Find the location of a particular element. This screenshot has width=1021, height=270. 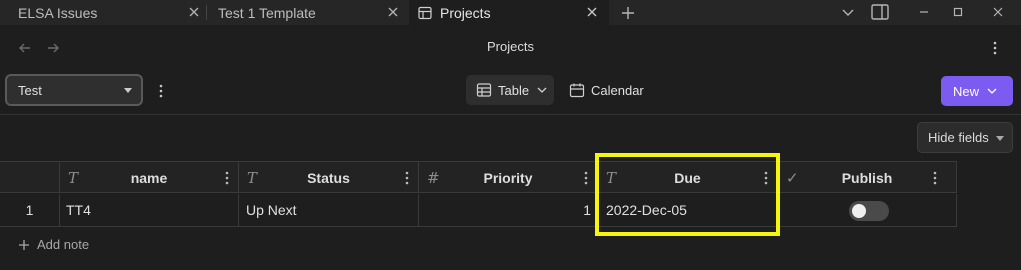

hide-fields-label: Hide fields is located at coordinates (958, 137).